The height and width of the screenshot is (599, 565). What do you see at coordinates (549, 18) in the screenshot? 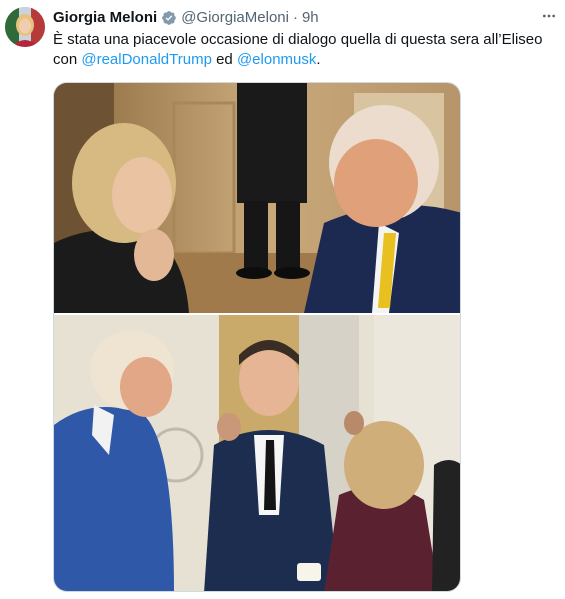
I see `more-options-icon` at bounding box center [549, 18].